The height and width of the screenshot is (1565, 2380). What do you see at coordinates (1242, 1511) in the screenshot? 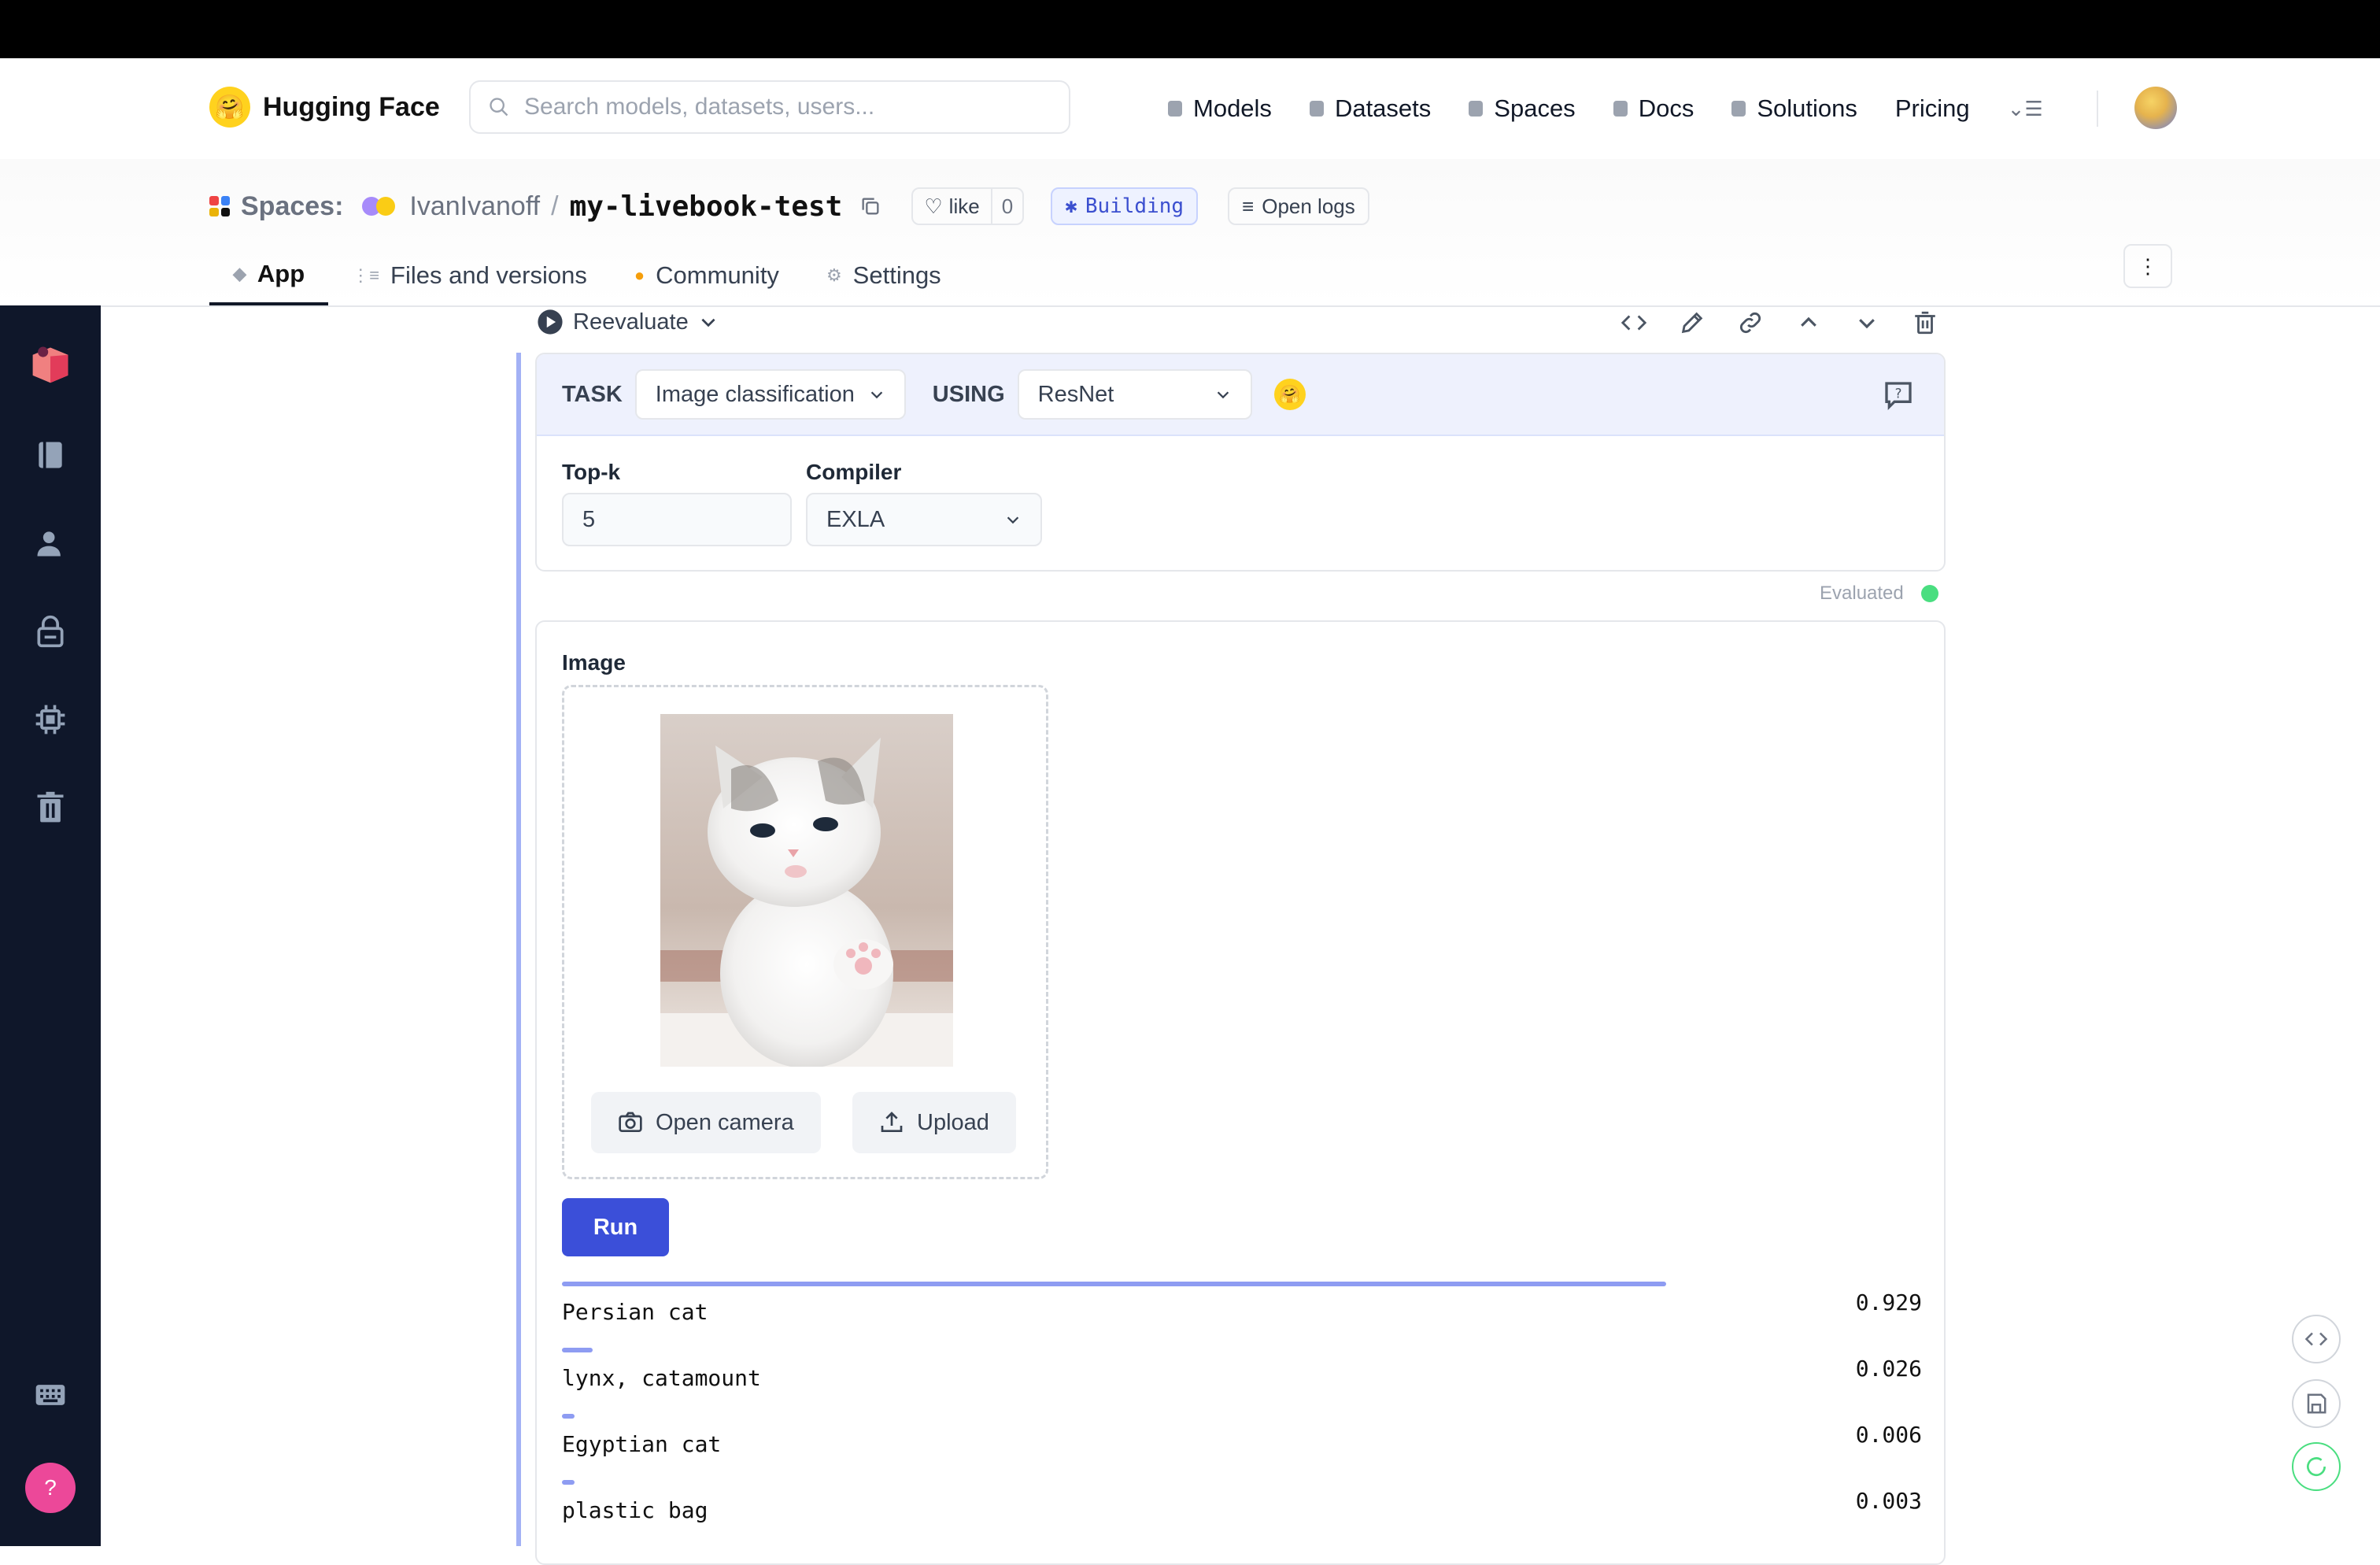
I see `prediction-row: plastic bag 0.003` at bounding box center [1242, 1511].